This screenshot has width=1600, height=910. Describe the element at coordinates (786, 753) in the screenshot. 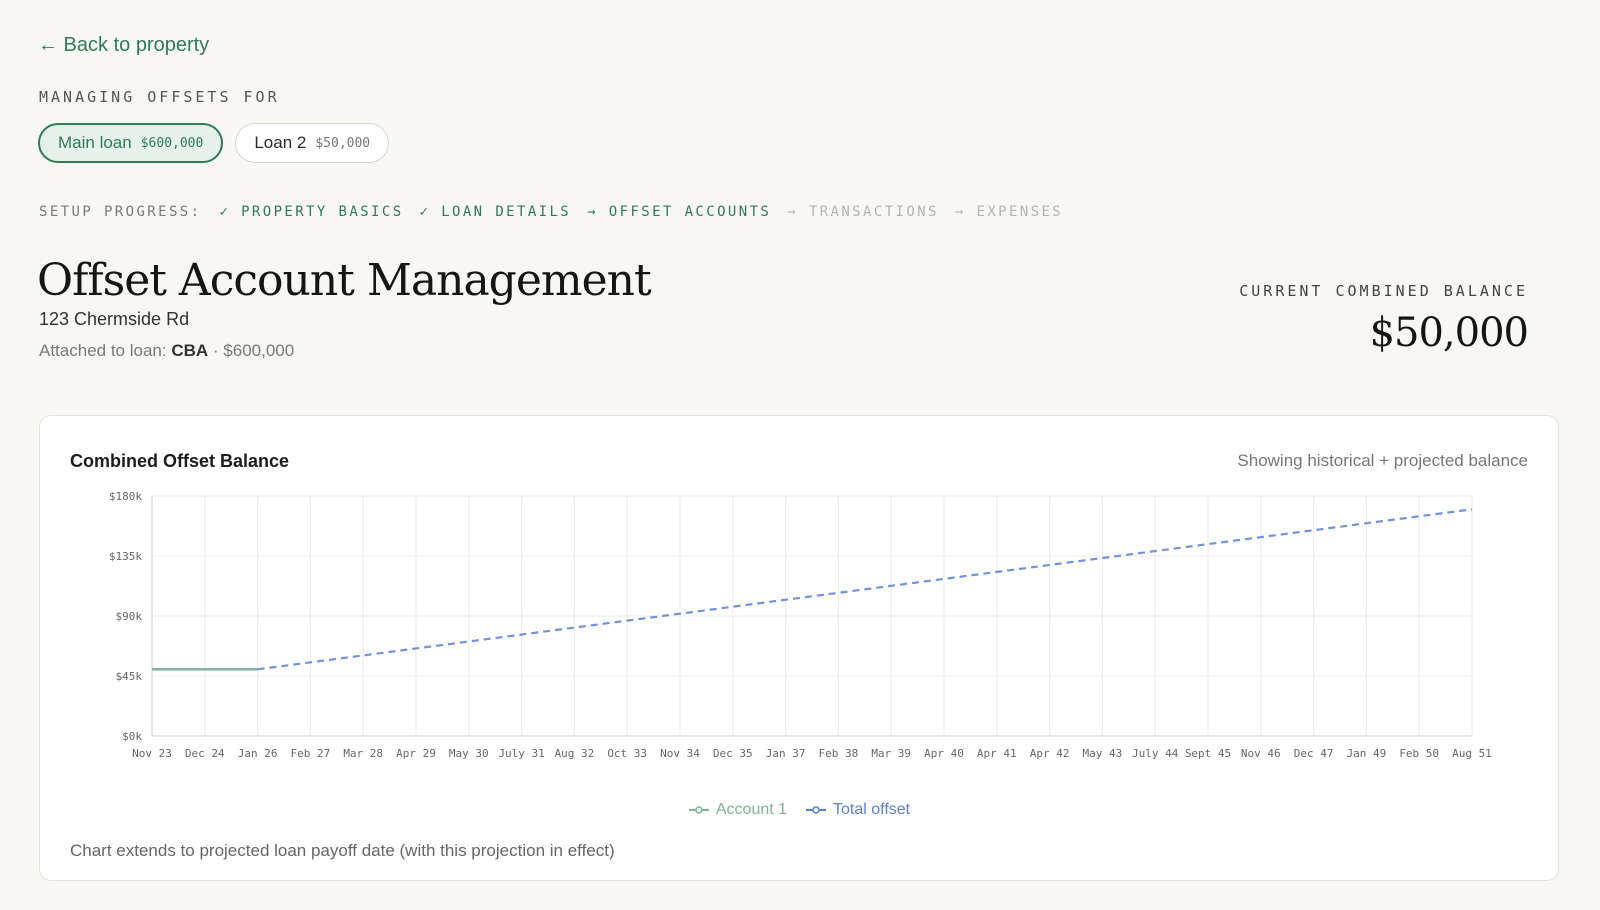

I see `x-tick-label: Jan 37` at that location.